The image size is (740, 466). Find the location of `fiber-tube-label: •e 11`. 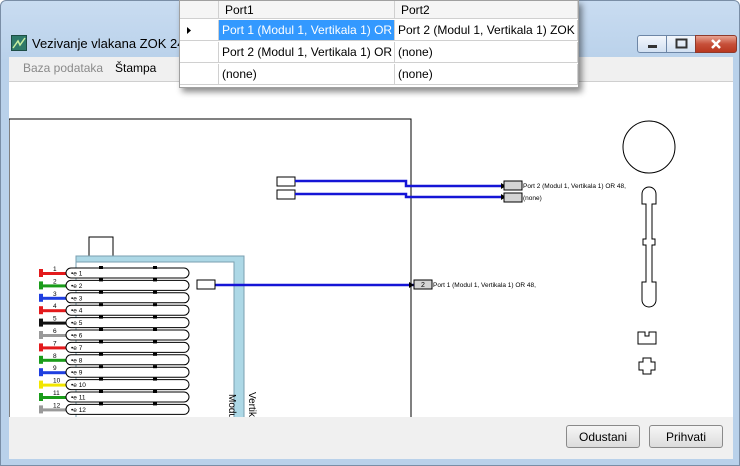

fiber-tube-label: •e 11 is located at coordinates (78, 398).